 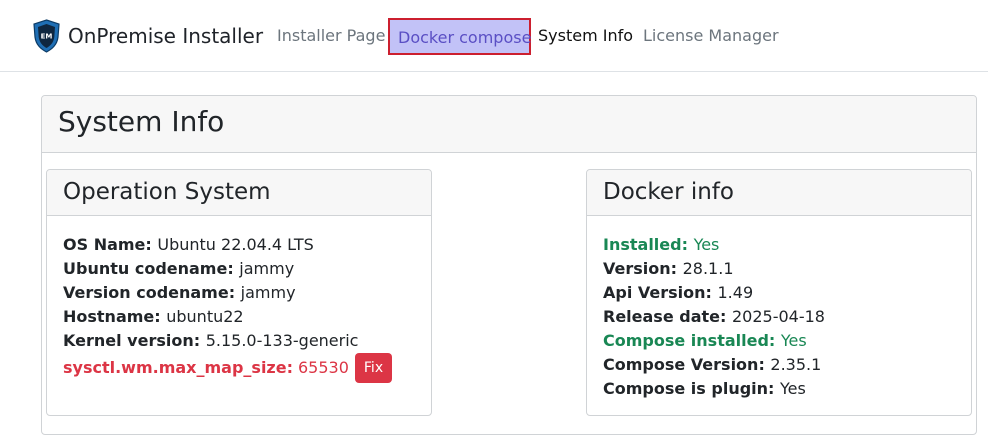 I want to click on release-date-row: Release date: 2025-04-18, so click(x=779, y=317).